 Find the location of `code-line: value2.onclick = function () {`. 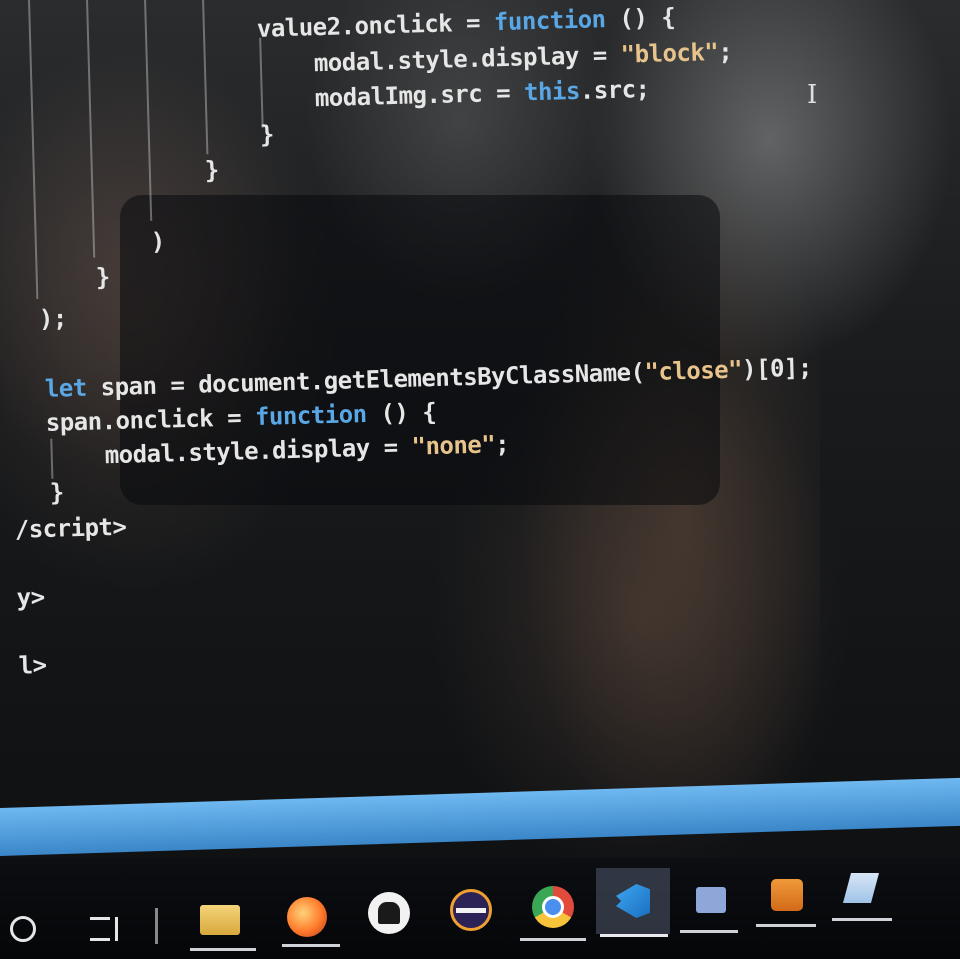

code-line: value2.onclick = function () { is located at coordinates (466, 23).